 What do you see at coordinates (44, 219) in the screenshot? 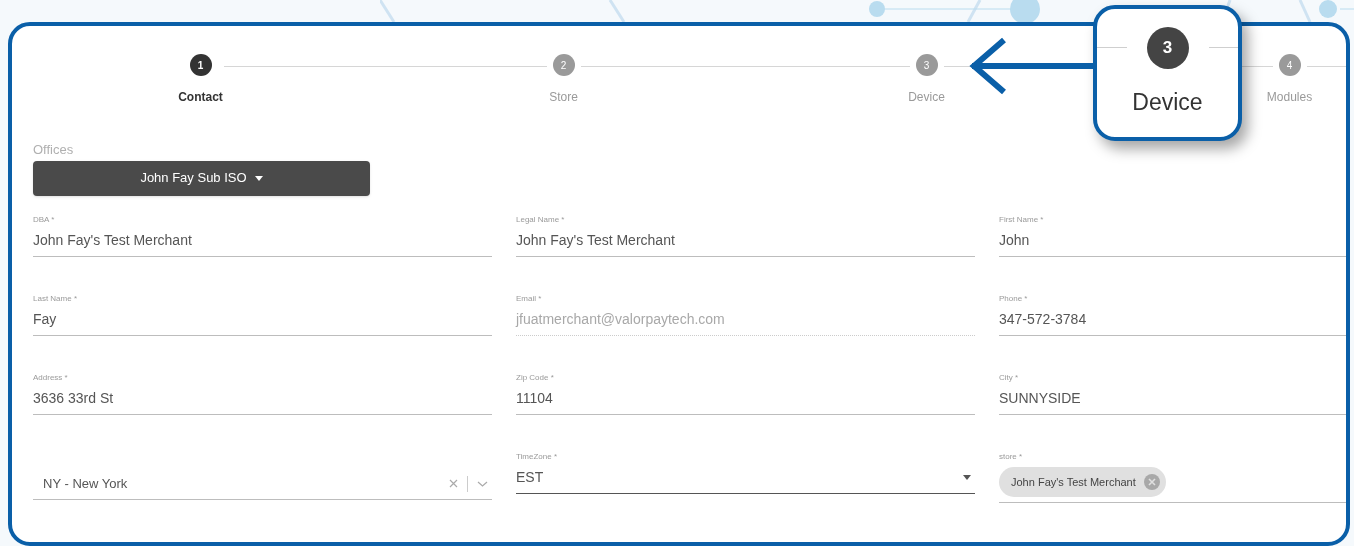
I see `field-label: DBA *` at bounding box center [44, 219].